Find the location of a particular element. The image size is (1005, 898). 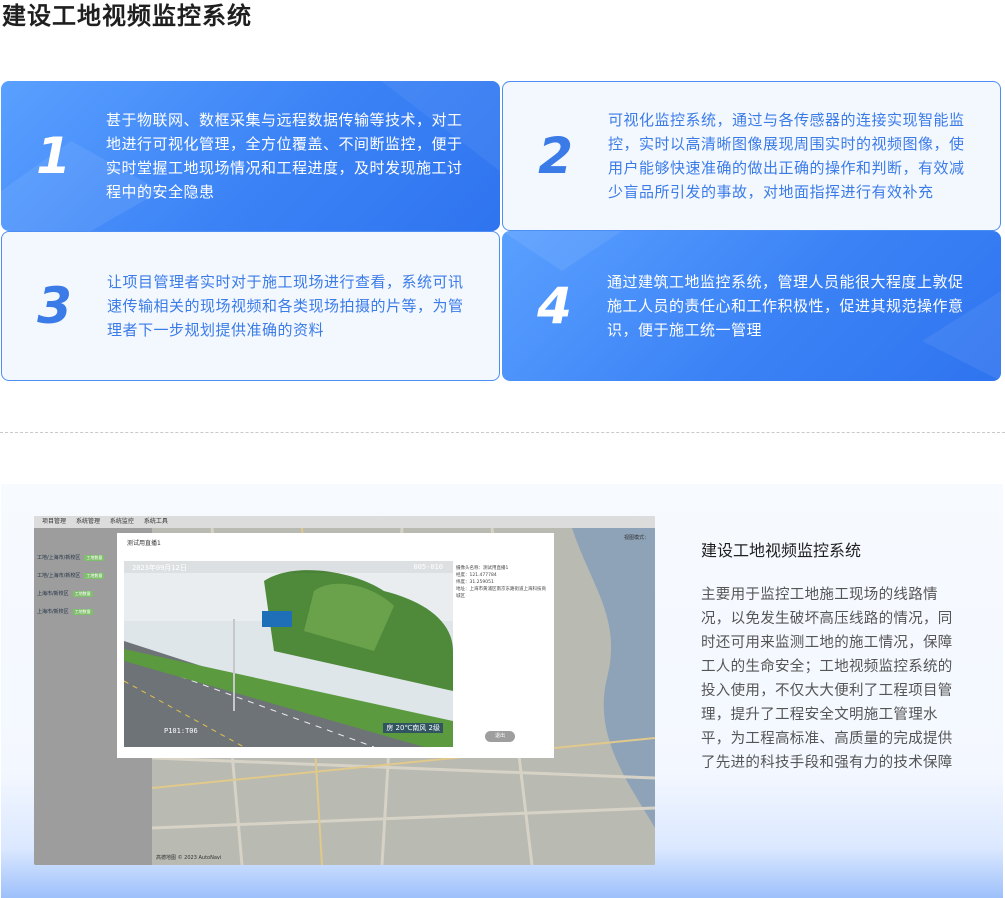

video-scene is located at coordinates (288, 654).